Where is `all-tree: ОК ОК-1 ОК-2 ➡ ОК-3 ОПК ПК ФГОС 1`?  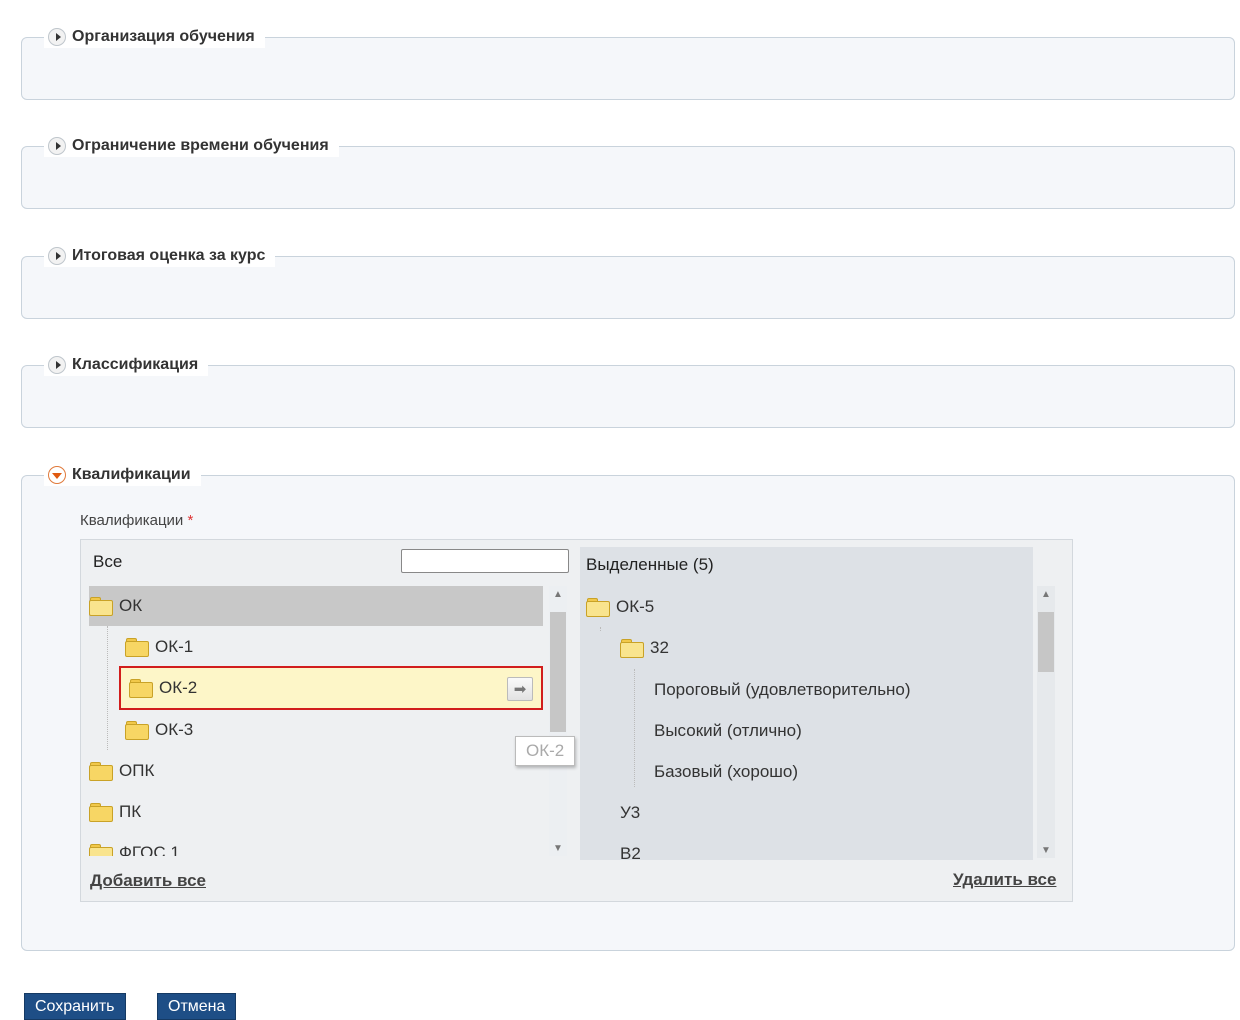
all-tree: ОК ОК-1 ОК-2 ➡ ОК-3 ОПК ПК ФГОС 1 is located at coordinates (314, 721).